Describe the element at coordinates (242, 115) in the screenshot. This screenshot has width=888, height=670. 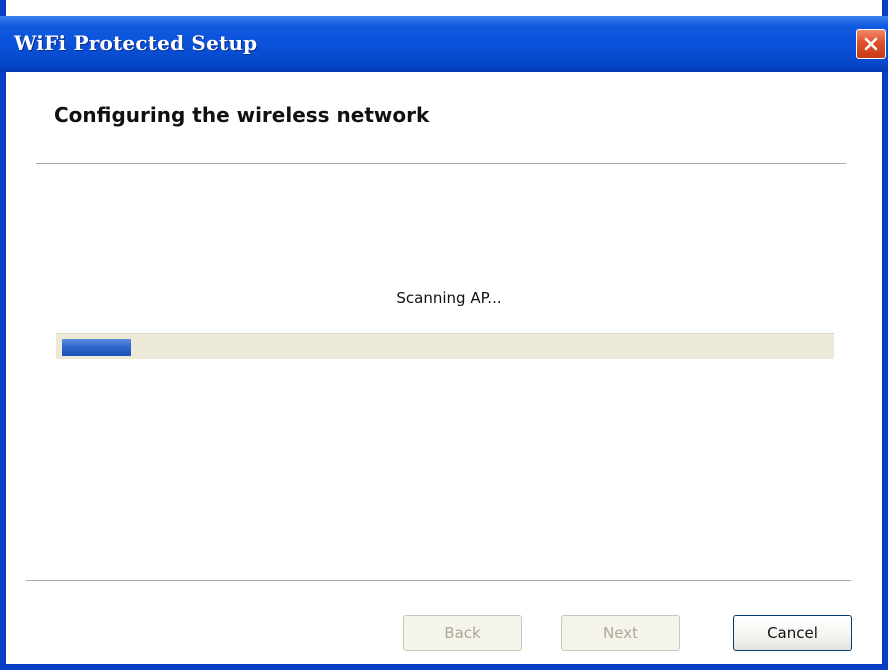
I see `page-heading: Configuring the wireless network` at that location.